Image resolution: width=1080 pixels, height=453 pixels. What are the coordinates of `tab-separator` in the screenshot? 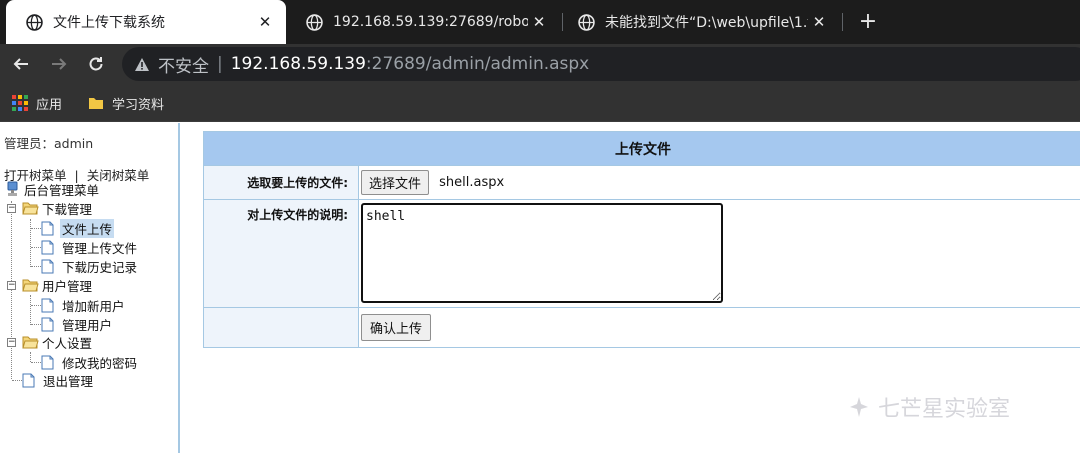 It's located at (842, 22).